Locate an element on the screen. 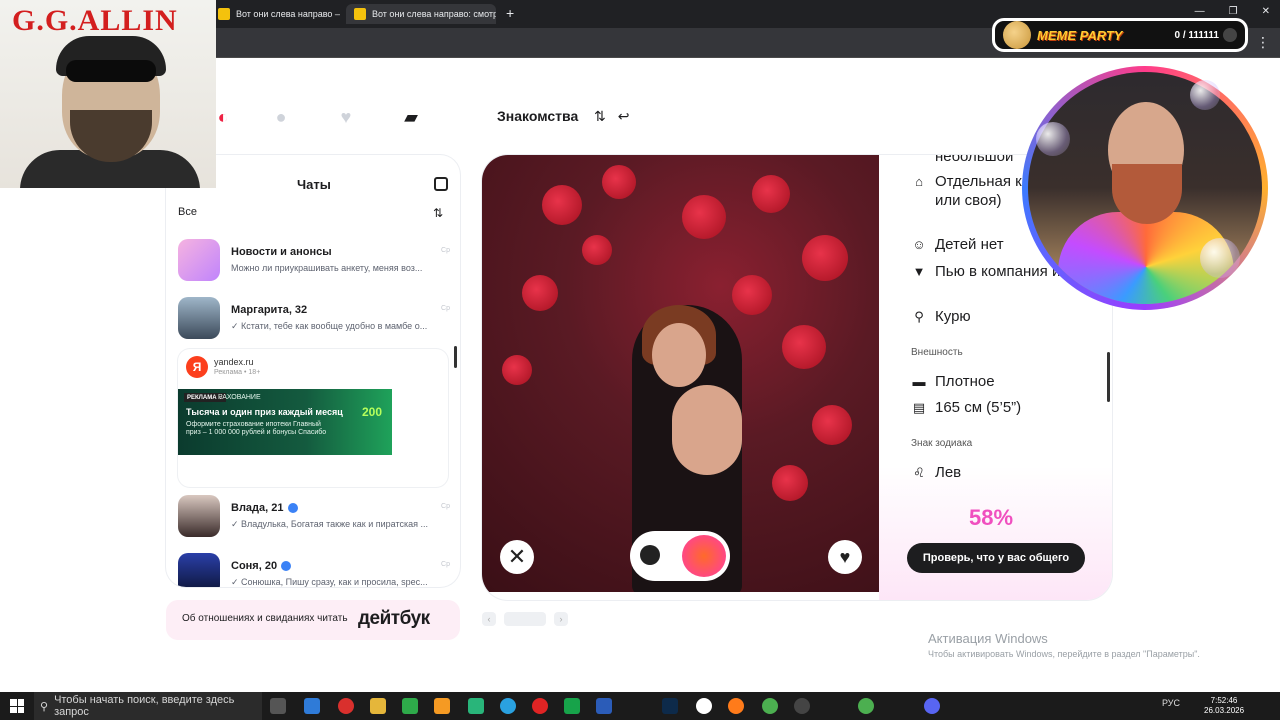  house-icon: ⌂ is located at coordinates (919, 181).